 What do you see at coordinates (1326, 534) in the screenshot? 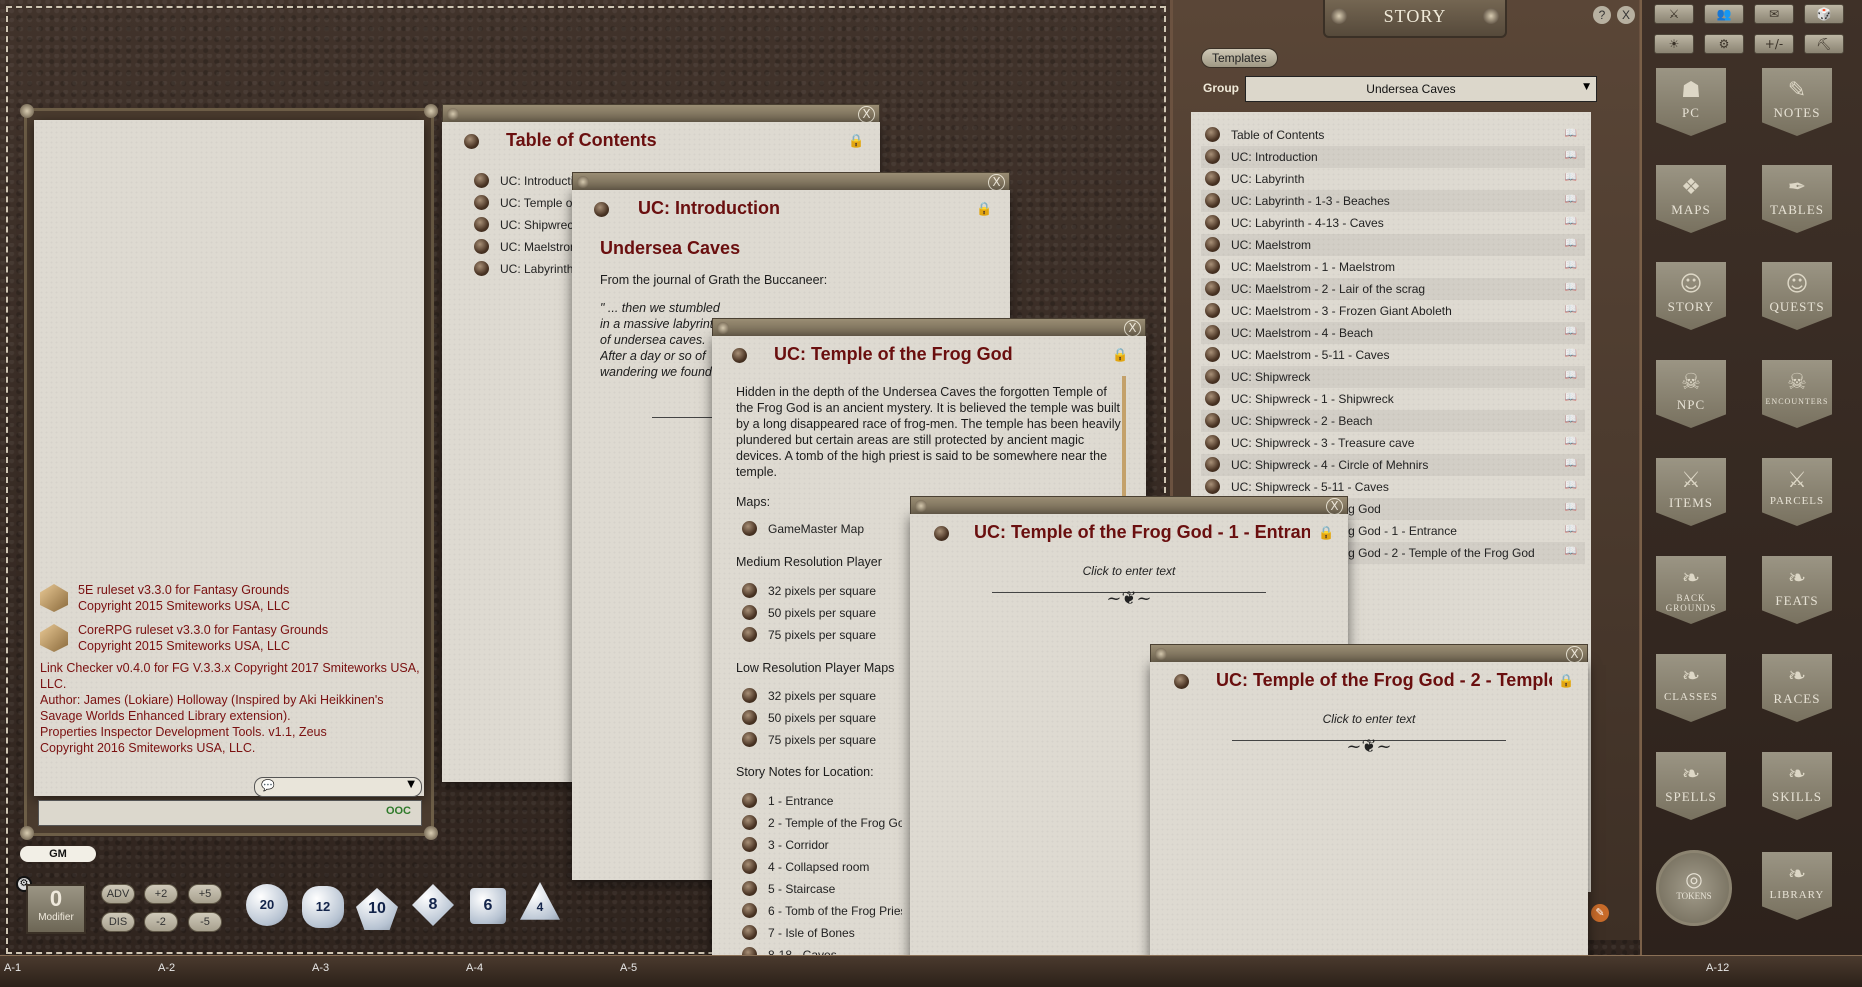
I see `lock-icon: 🔒` at bounding box center [1326, 534].